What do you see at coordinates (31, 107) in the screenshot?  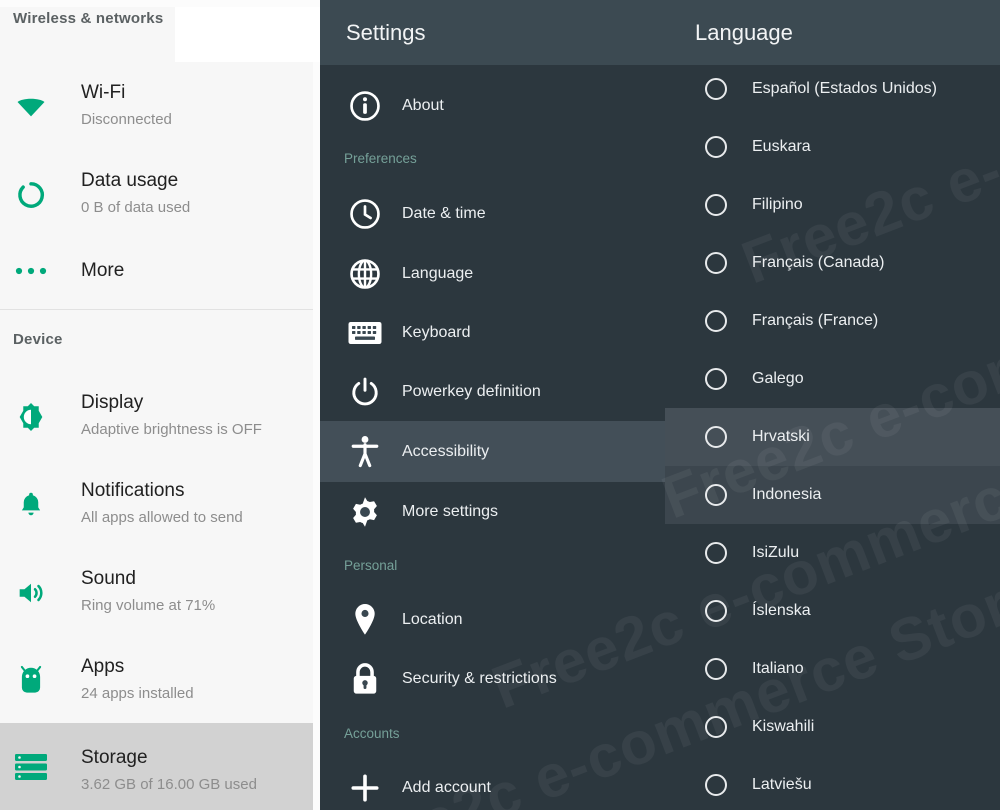 I see `wifi-icon` at bounding box center [31, 107].